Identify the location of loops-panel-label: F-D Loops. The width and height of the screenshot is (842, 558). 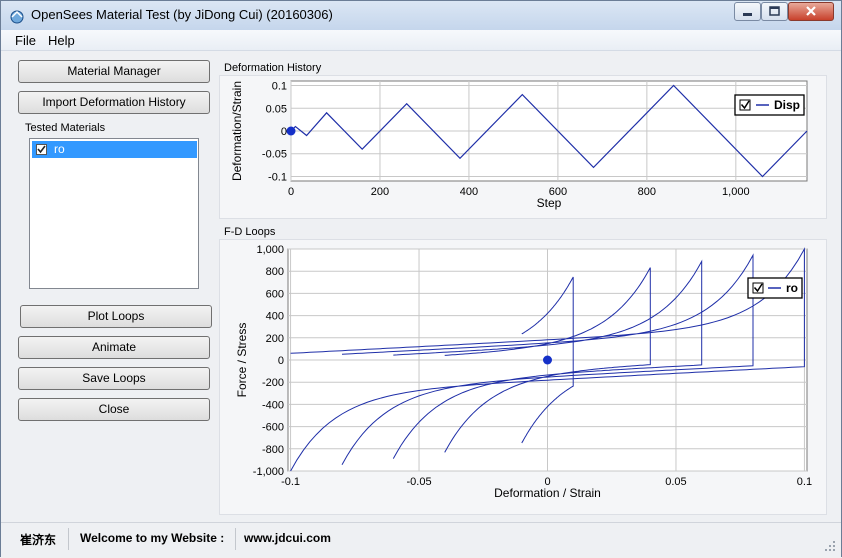
(250, 232).